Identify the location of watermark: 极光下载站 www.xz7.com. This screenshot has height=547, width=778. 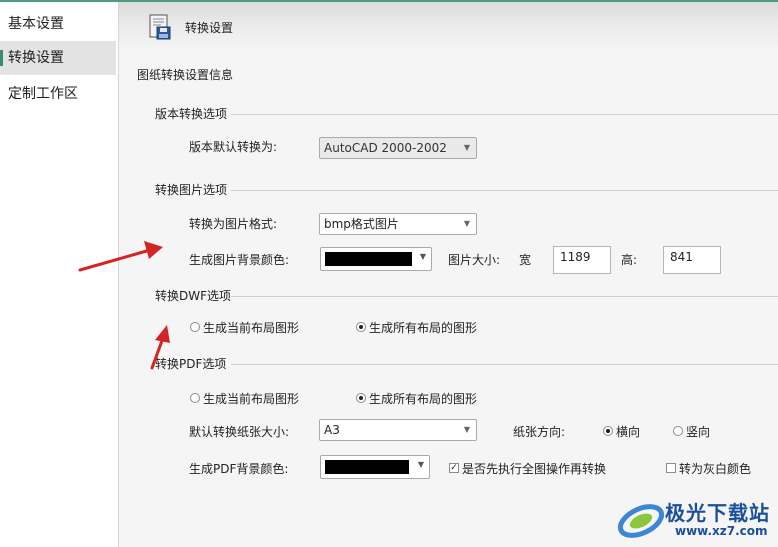
(695, 519).